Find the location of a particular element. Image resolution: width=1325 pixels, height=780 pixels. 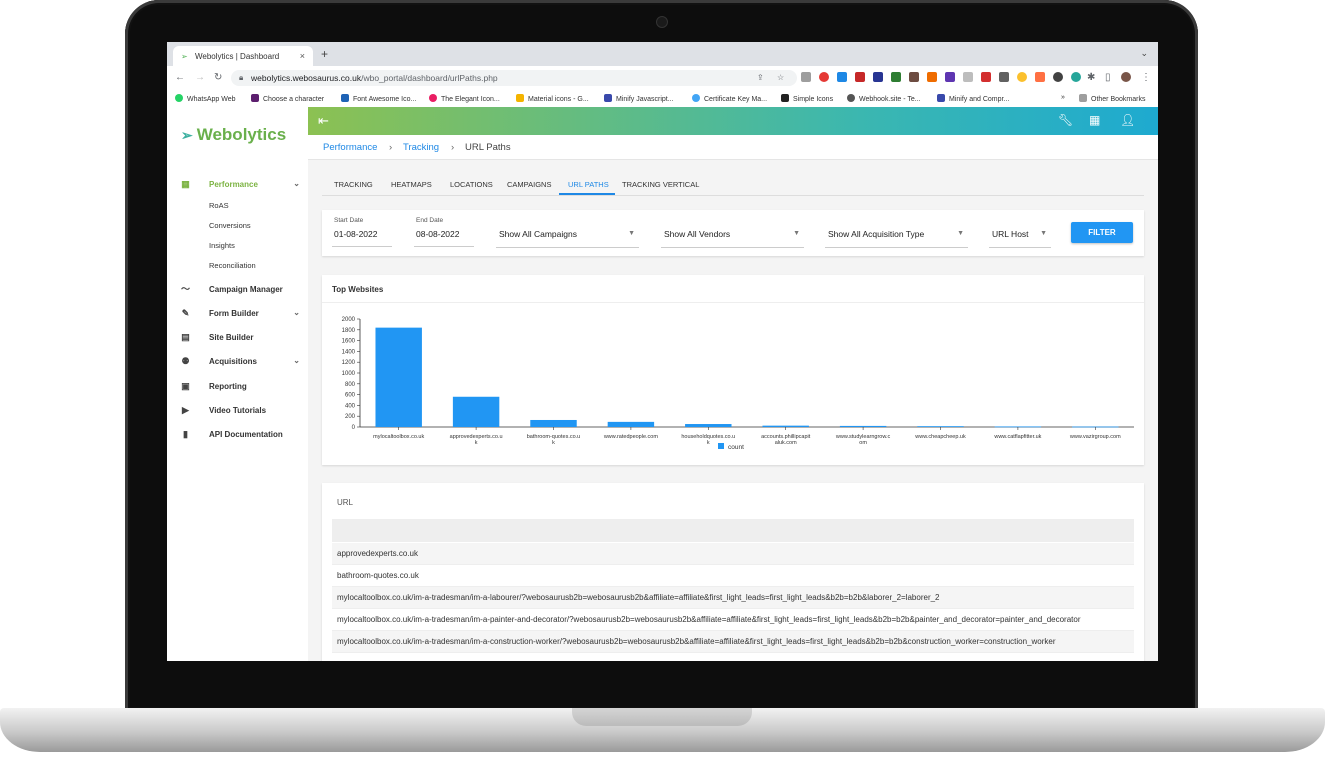

bookmark-item: Choose a character is located at coordinates (287, 98).